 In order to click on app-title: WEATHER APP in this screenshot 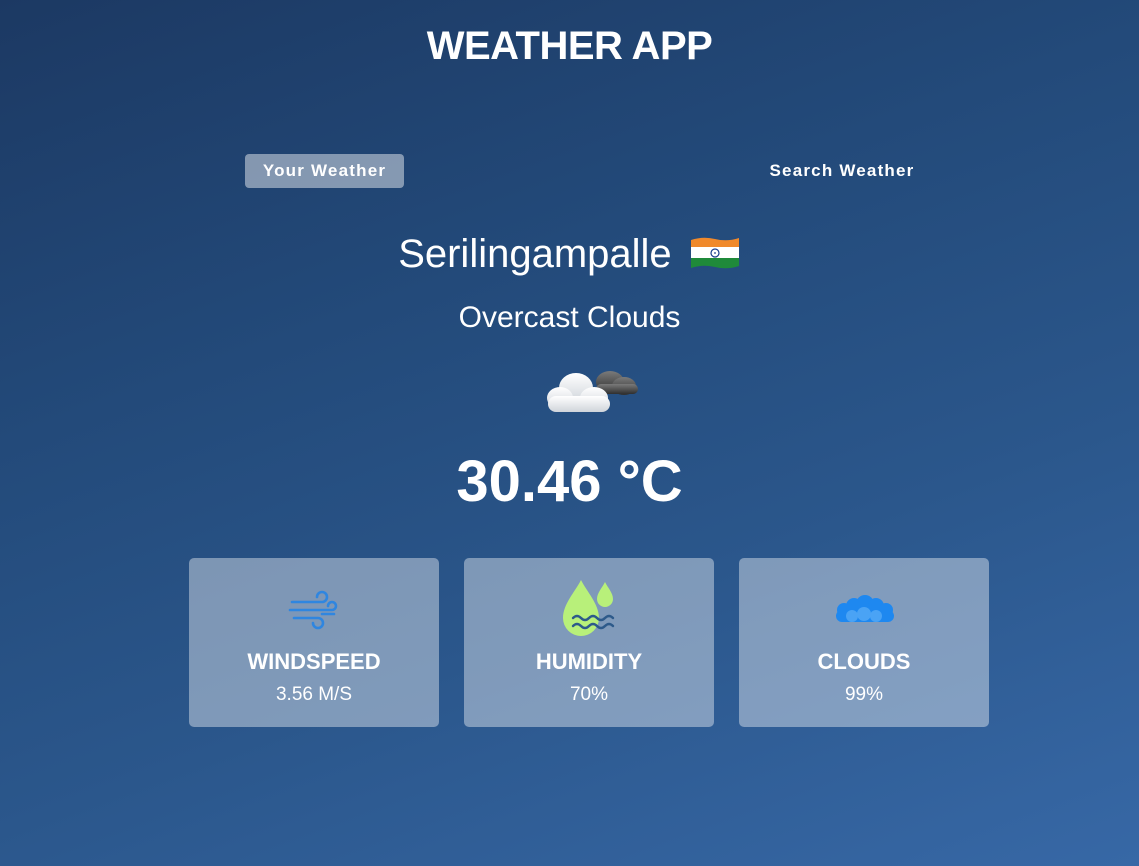, I will do `click(569, 46)`.